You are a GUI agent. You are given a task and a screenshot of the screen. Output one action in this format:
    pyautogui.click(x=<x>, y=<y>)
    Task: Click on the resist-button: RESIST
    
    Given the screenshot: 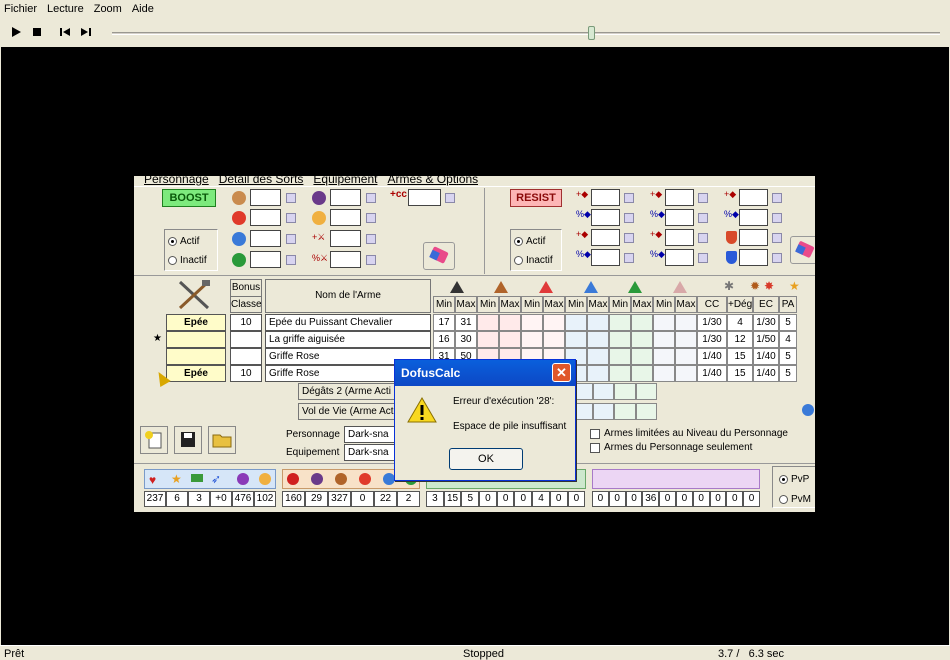 What is the action you would take?
    pyautogui.click(x=536, y=198)
    